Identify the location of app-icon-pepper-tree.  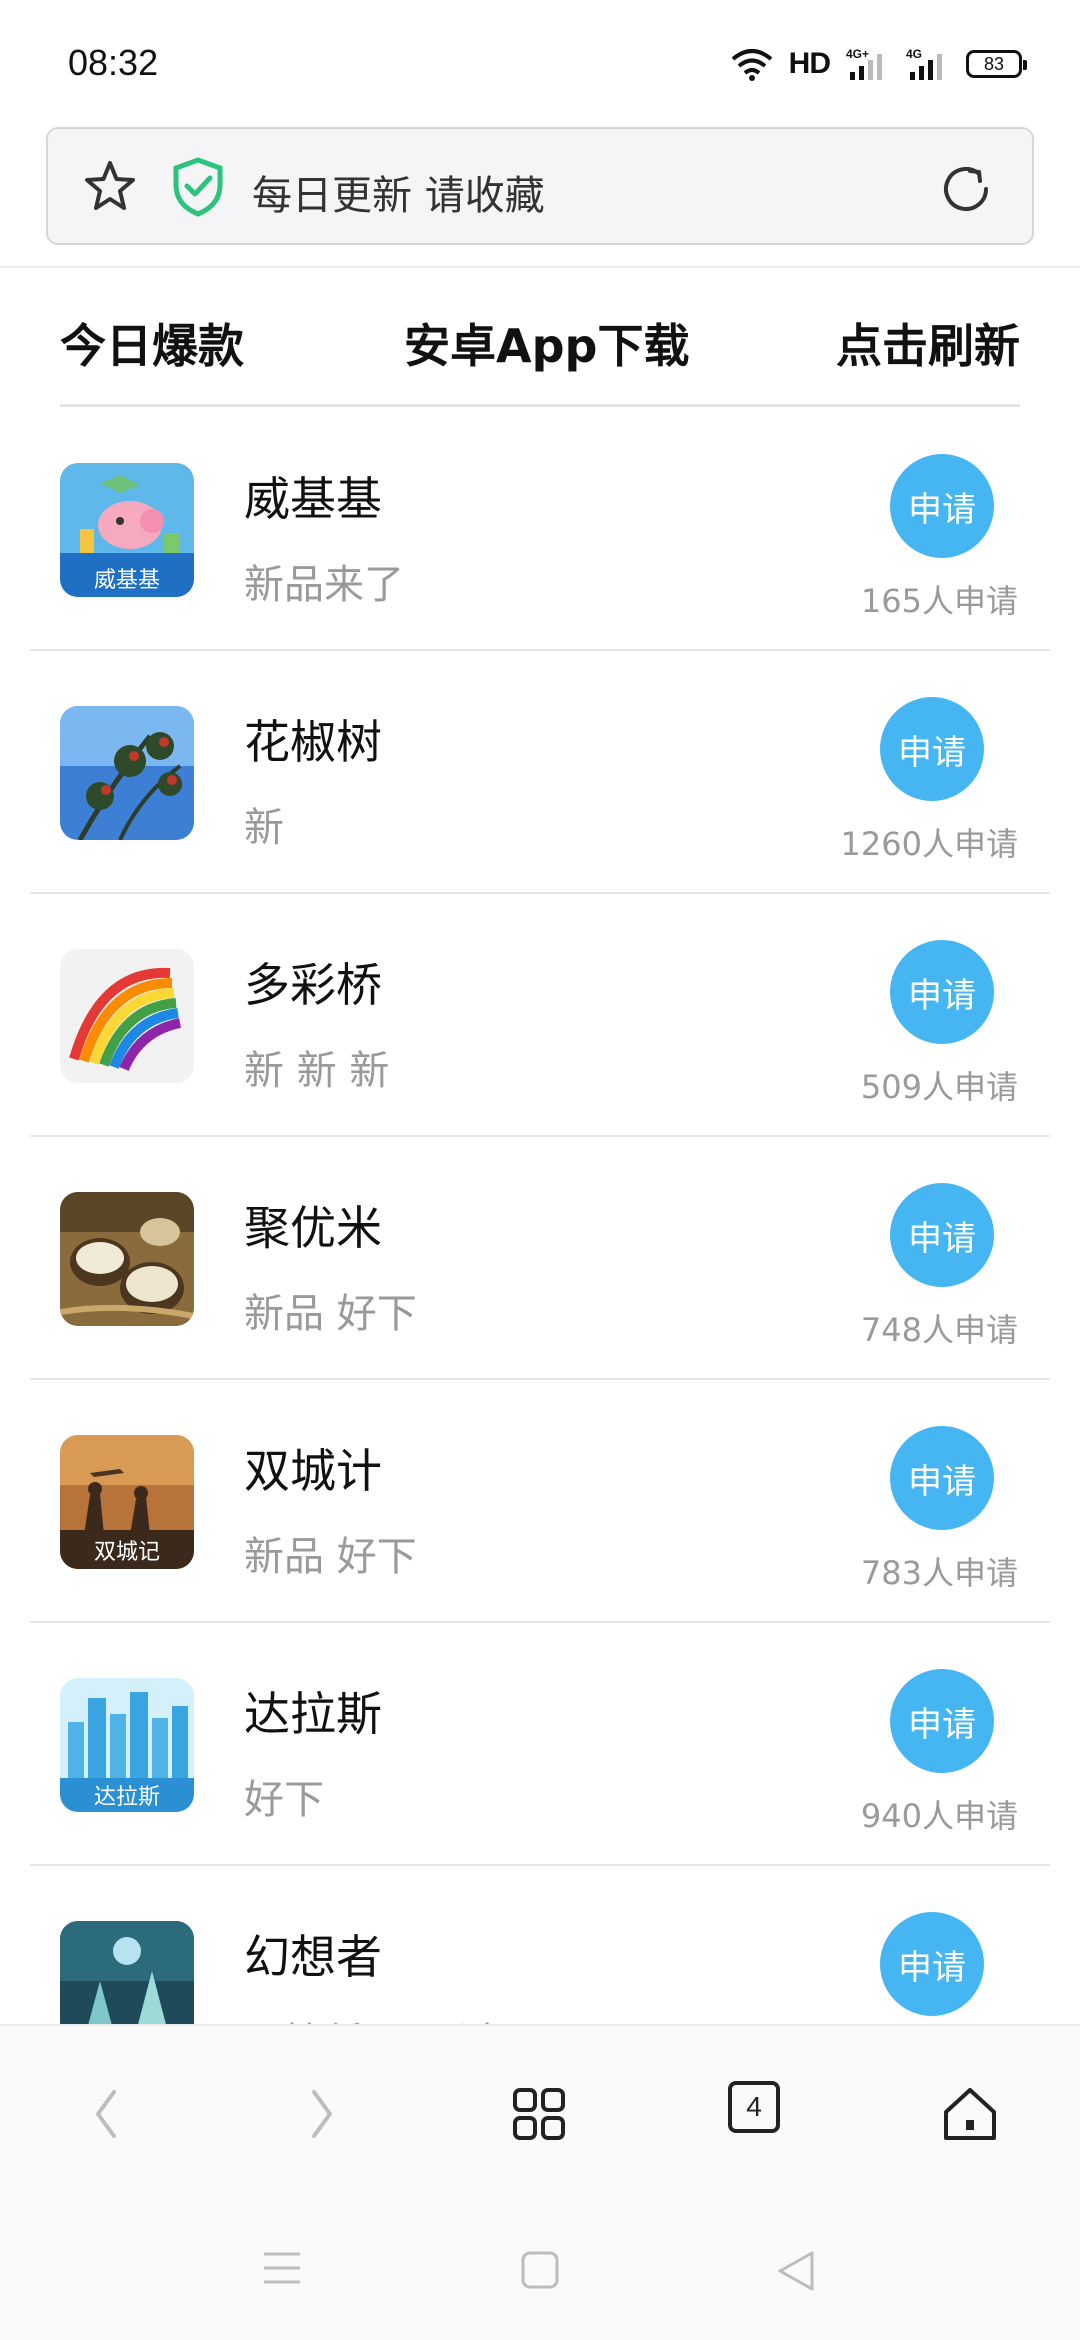
(127, 773).